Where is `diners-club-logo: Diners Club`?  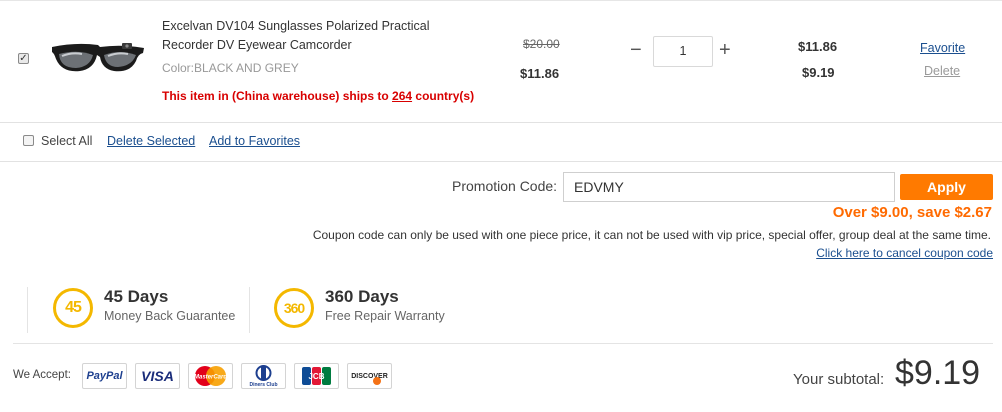
diners-club-logo: Diners Club is located at coordinates (263, 376).